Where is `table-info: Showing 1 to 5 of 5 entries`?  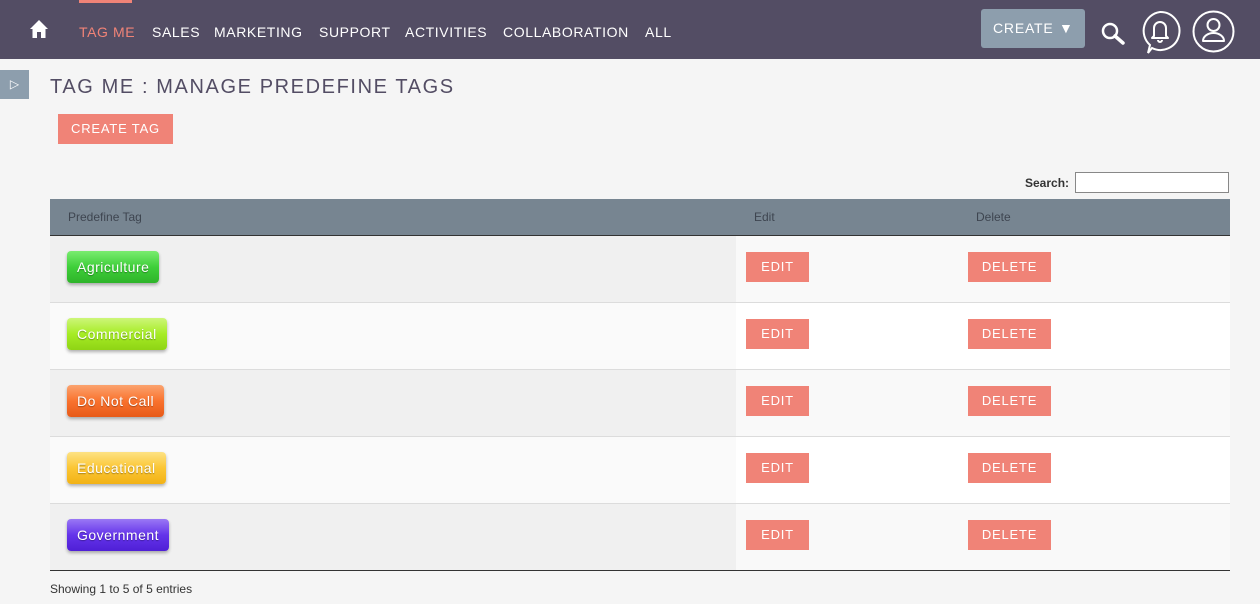
table-info: Showing 1 to 5 of 5 entries is located at coordinates (121, 589).